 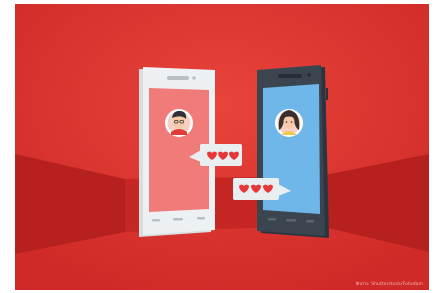 I want to click on photo-credit: Фото: Shutterstock/Fotodom, so click(x=389, y=284).